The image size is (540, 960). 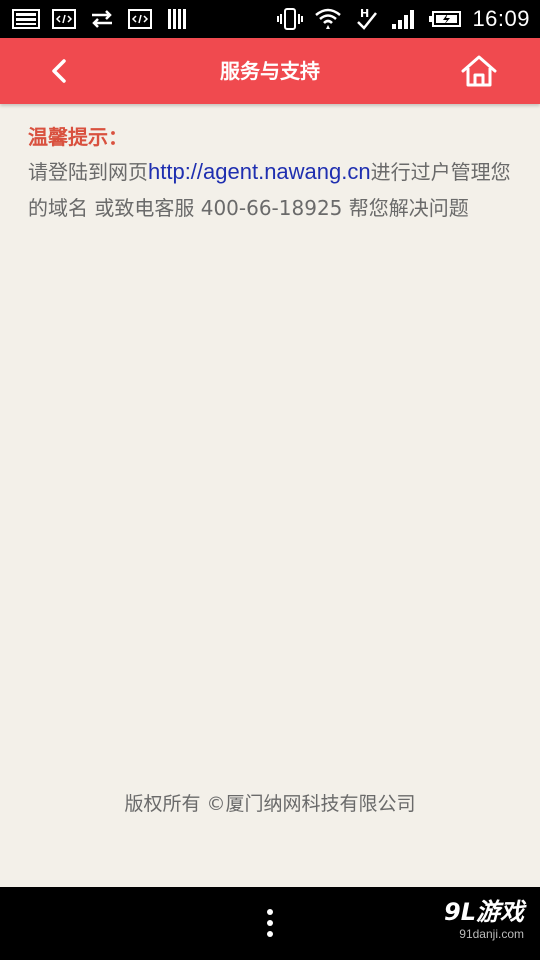 What do you see at coordinates (177, 19) in the screenshot?
I see `barcode-icon` at bounding box center [177, 19].